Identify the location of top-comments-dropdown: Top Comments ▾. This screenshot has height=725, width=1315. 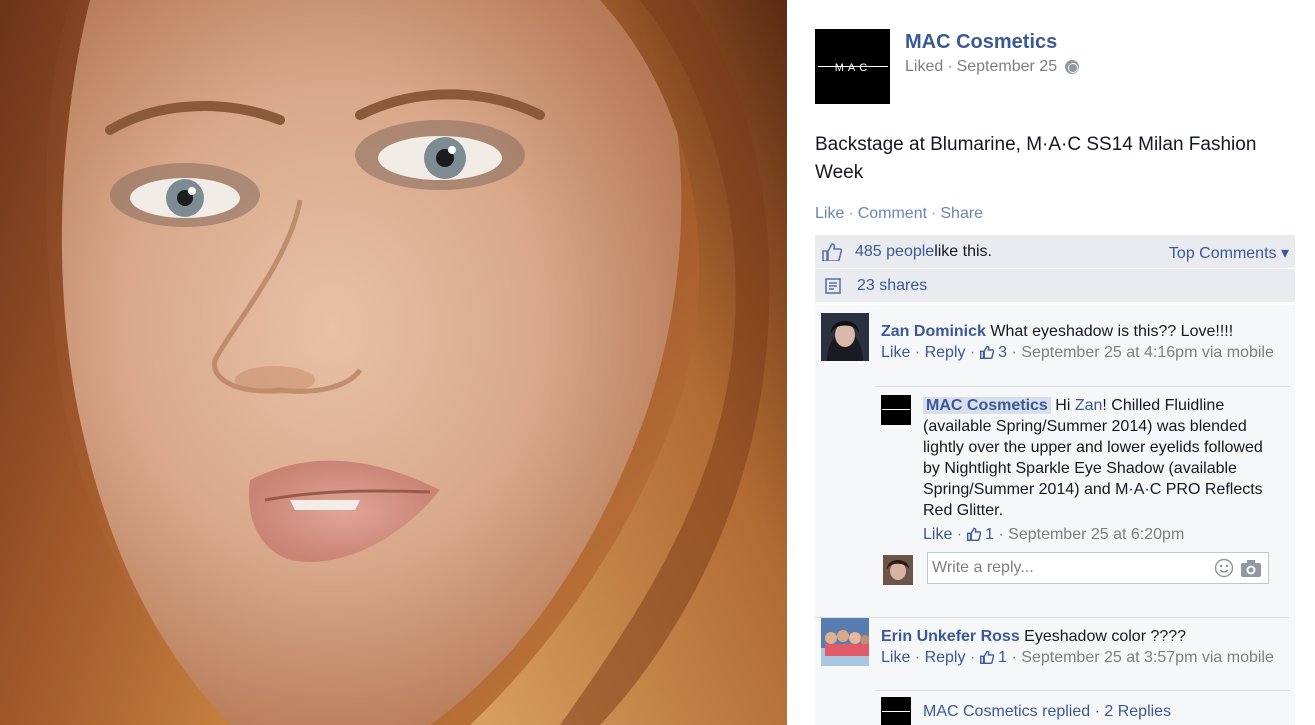
(1229, 253).